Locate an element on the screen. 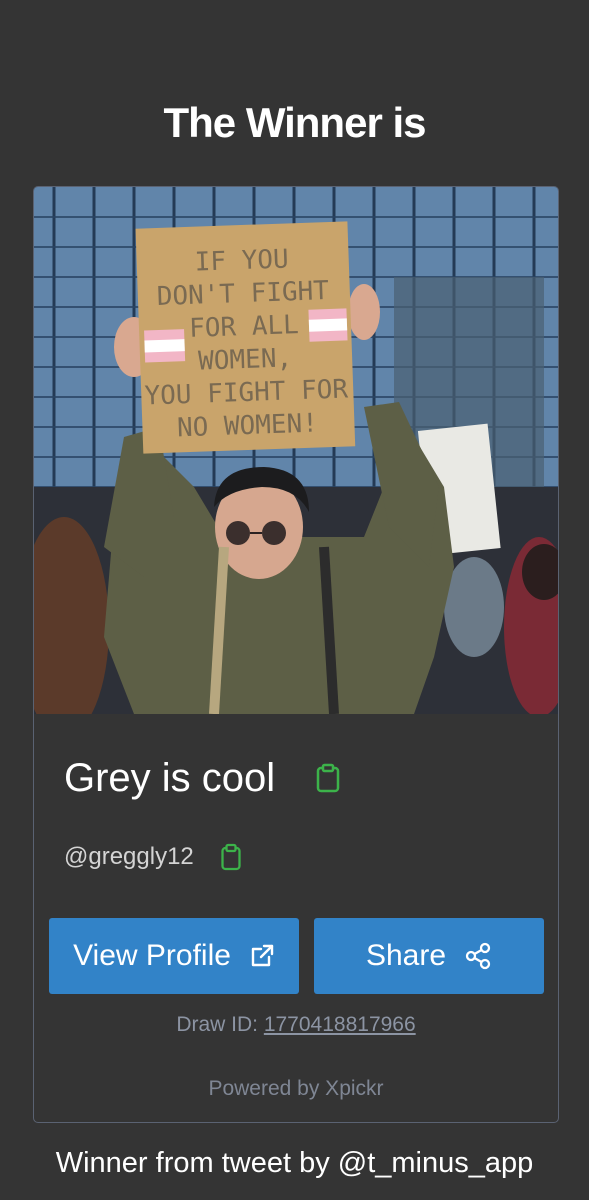 The width and height of the screenshot is (589, 1200). share-label: Share is located at coordinates (406, 955).